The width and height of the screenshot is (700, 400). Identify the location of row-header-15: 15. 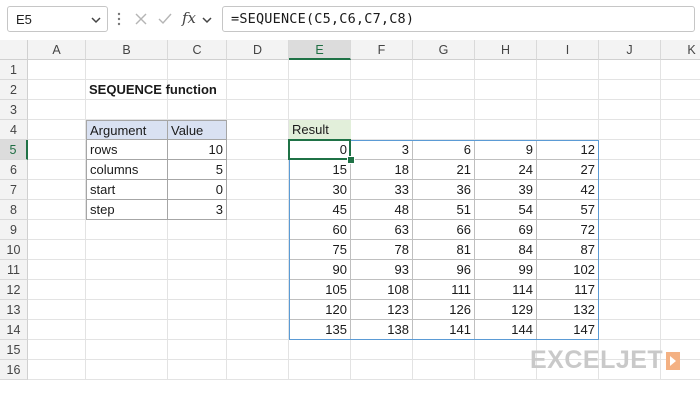
(14, 350).